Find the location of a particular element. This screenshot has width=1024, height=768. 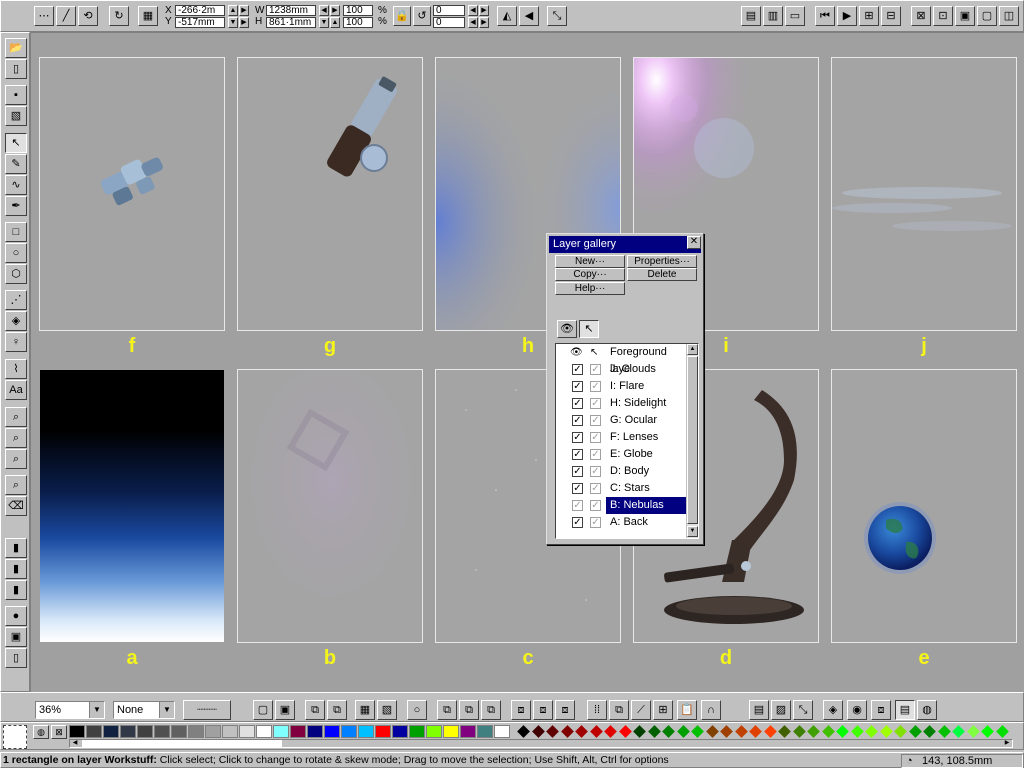

effects-gallery-icon: ⧈ is located at coordinates (881, 710).